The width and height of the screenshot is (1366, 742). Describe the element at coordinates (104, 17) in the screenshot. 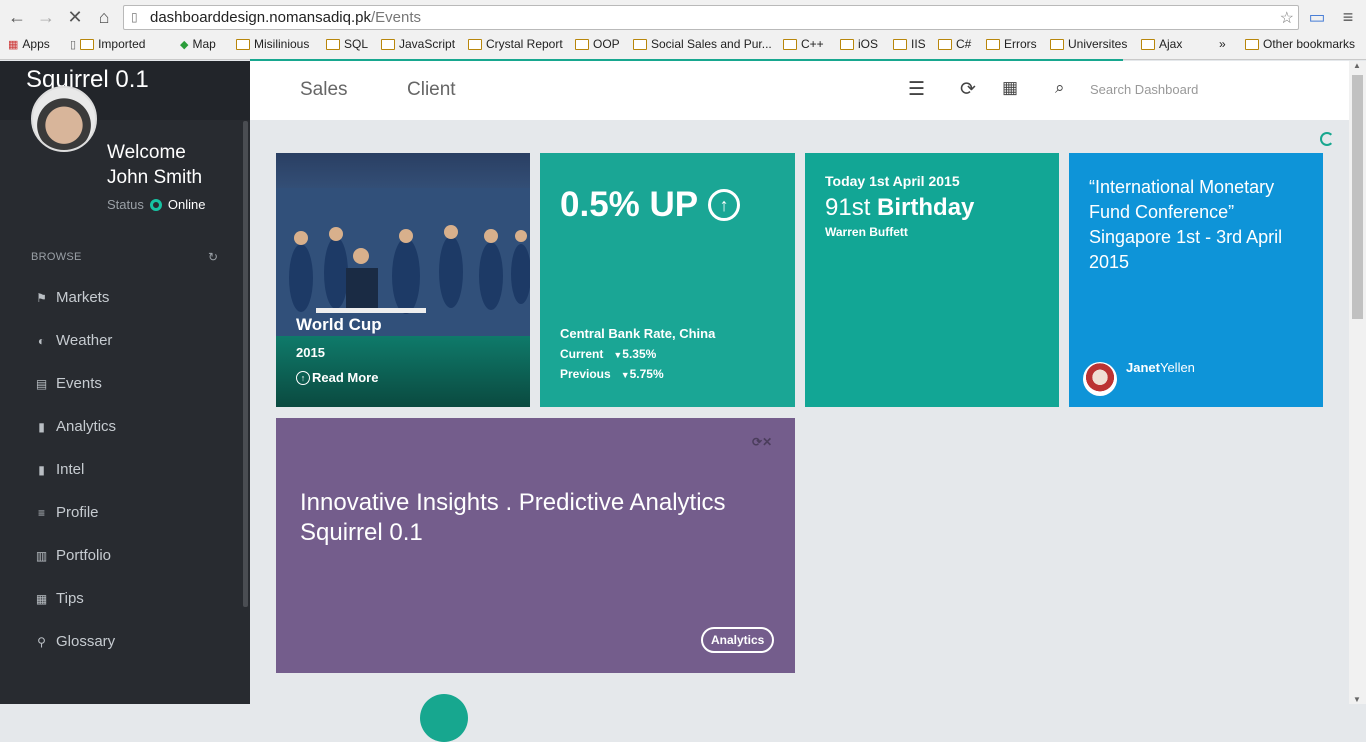

I see `home-icon: ⌂` at that location.